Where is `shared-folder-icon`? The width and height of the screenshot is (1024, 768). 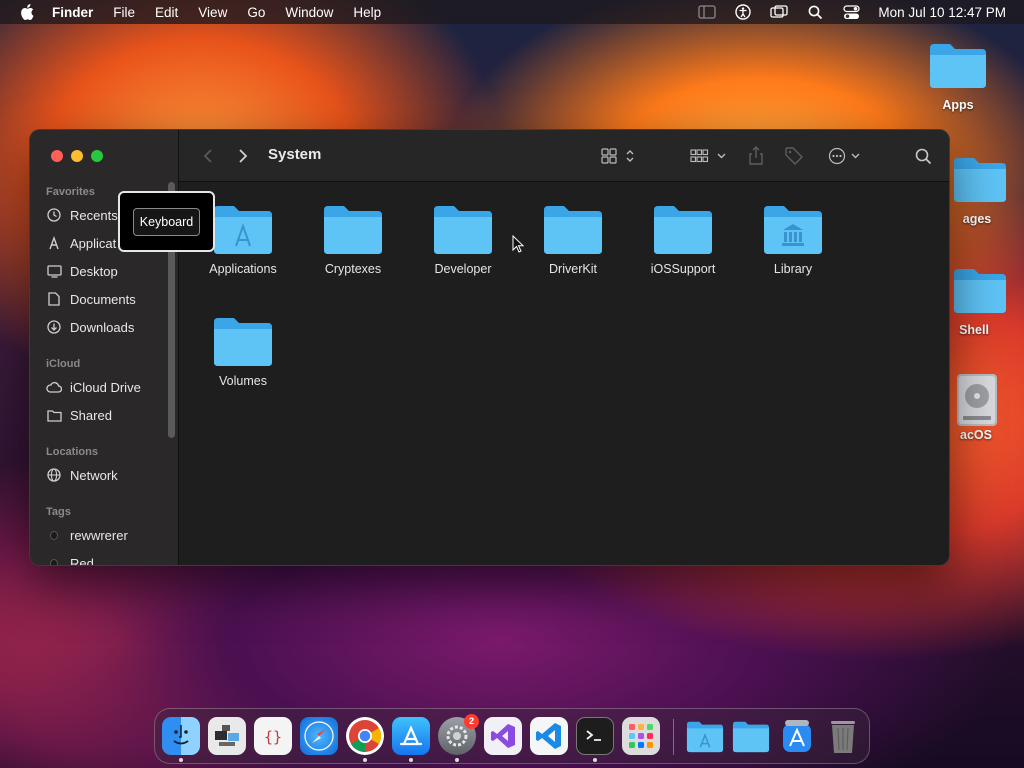 shared-folder-icon is located at coordinates (54, 415).